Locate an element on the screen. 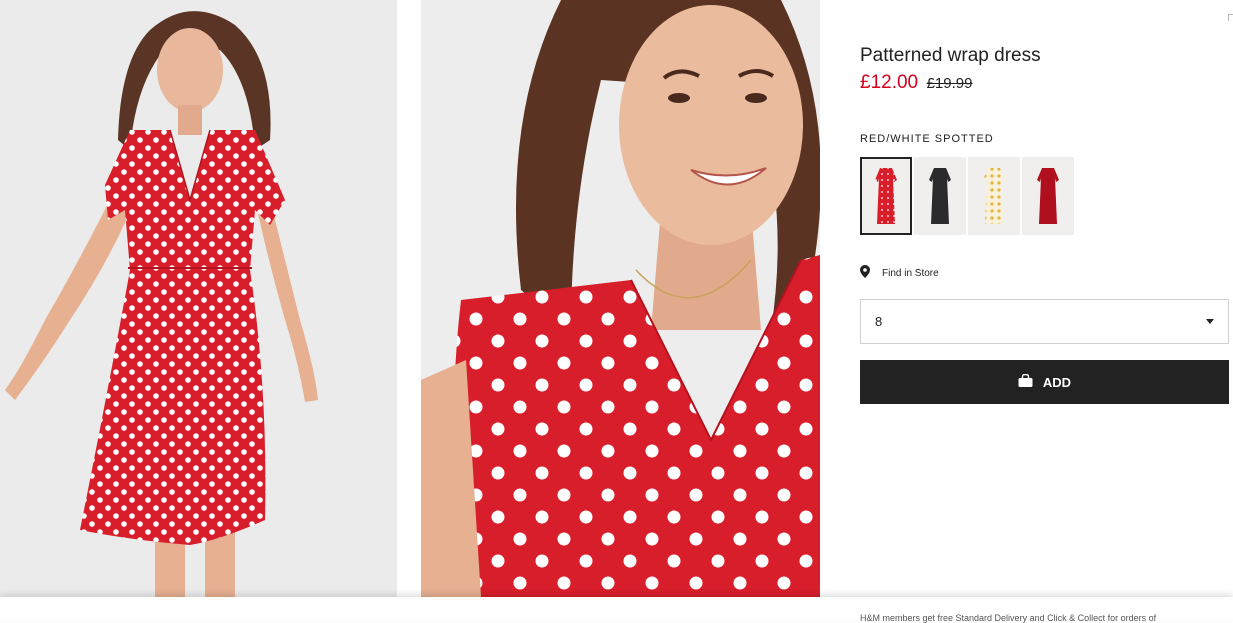  original-price: £19.99 is located at coordinates (949, 83).